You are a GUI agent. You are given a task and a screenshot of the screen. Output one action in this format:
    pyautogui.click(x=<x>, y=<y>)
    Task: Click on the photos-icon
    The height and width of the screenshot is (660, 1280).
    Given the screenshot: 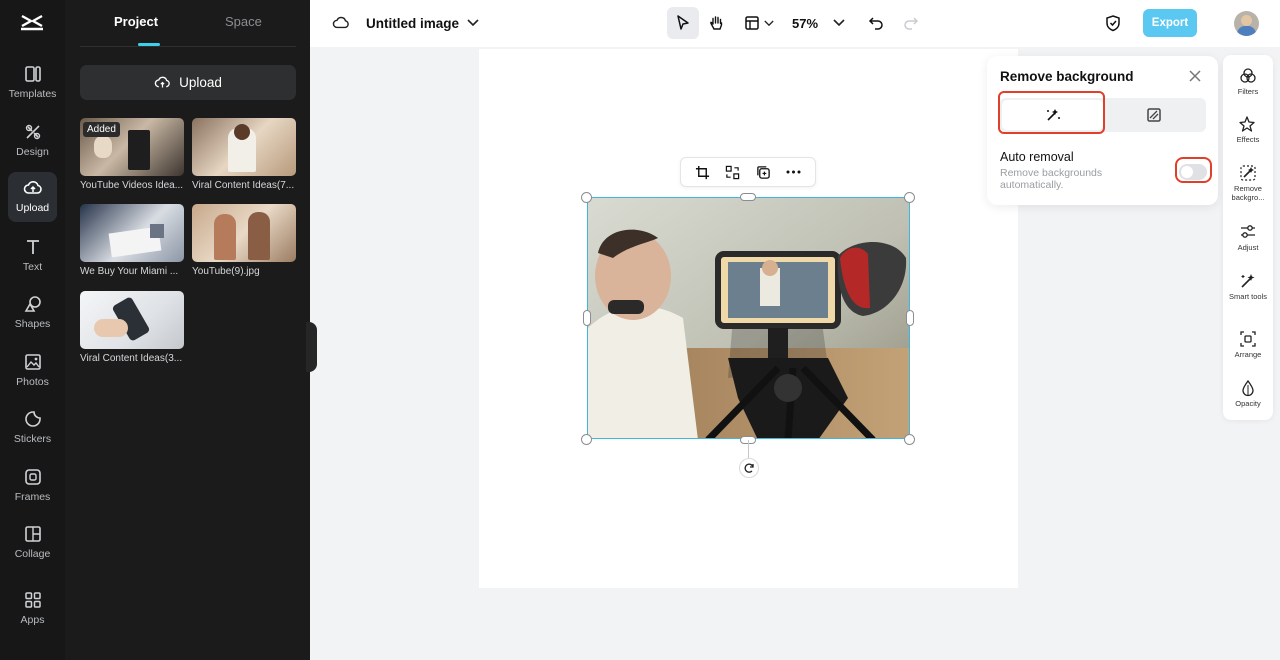 What is the action you would take?
    pyautogui.click(x=32, y=362)
    